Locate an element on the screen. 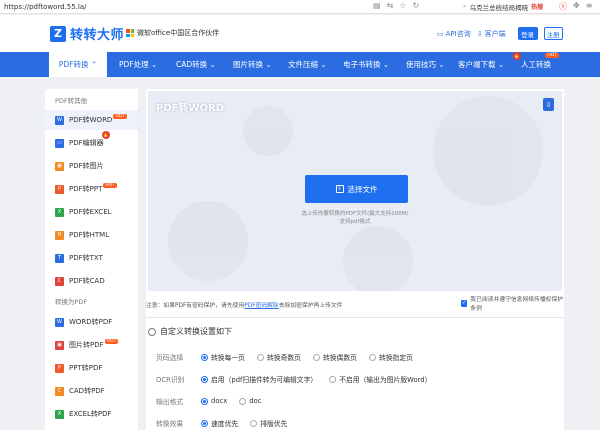 This screenshot has height=430, width=600. editor-icon: ▭ is located at coordinates (59, 143).